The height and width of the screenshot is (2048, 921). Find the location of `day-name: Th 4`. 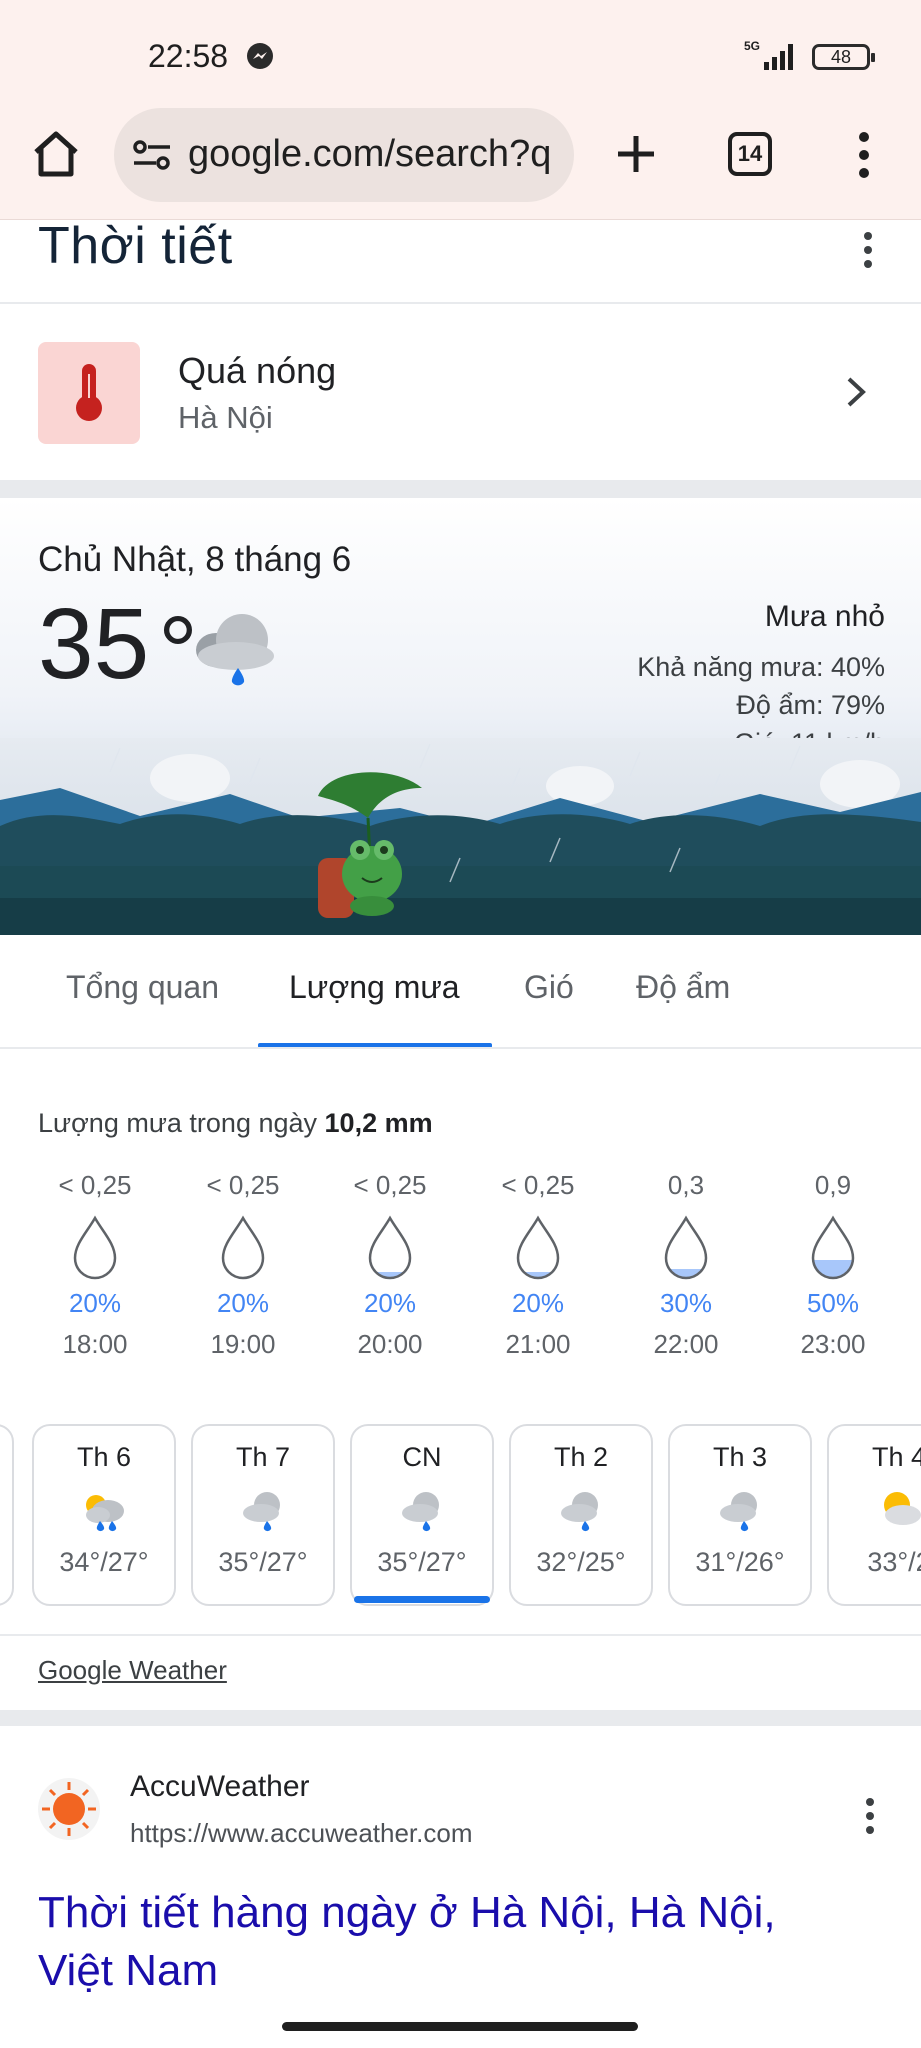

day-name: Th 4 is located at coordinates (896, 1457).